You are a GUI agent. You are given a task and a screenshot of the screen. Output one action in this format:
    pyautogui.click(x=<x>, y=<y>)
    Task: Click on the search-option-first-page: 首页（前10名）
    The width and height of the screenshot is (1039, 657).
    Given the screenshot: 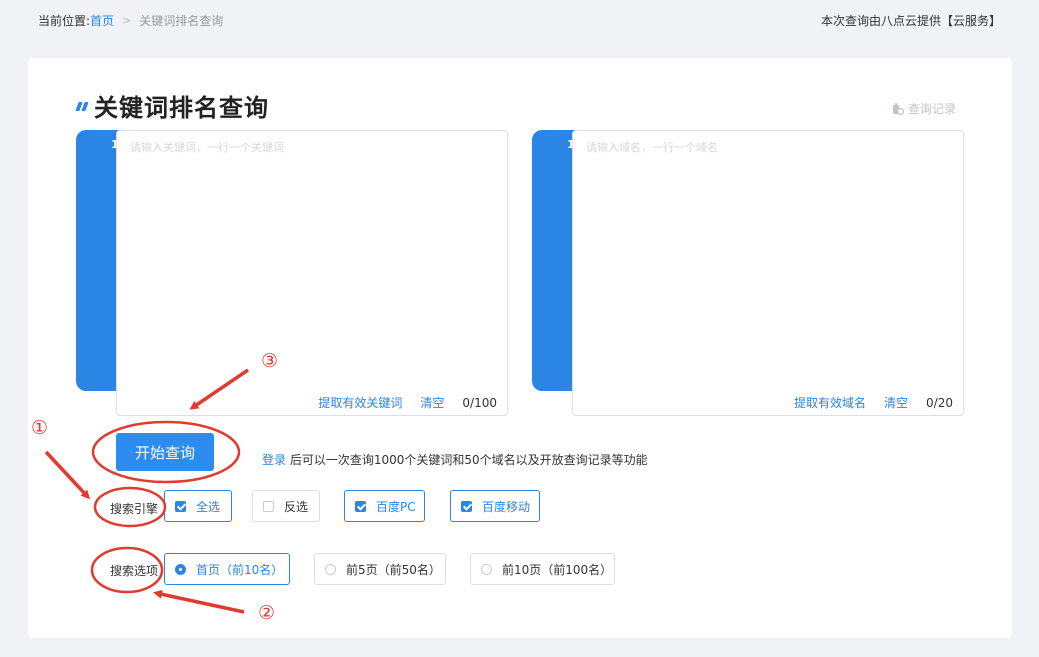 What is the action you would take?
    pyautogui.click(x=227, y=569)
    